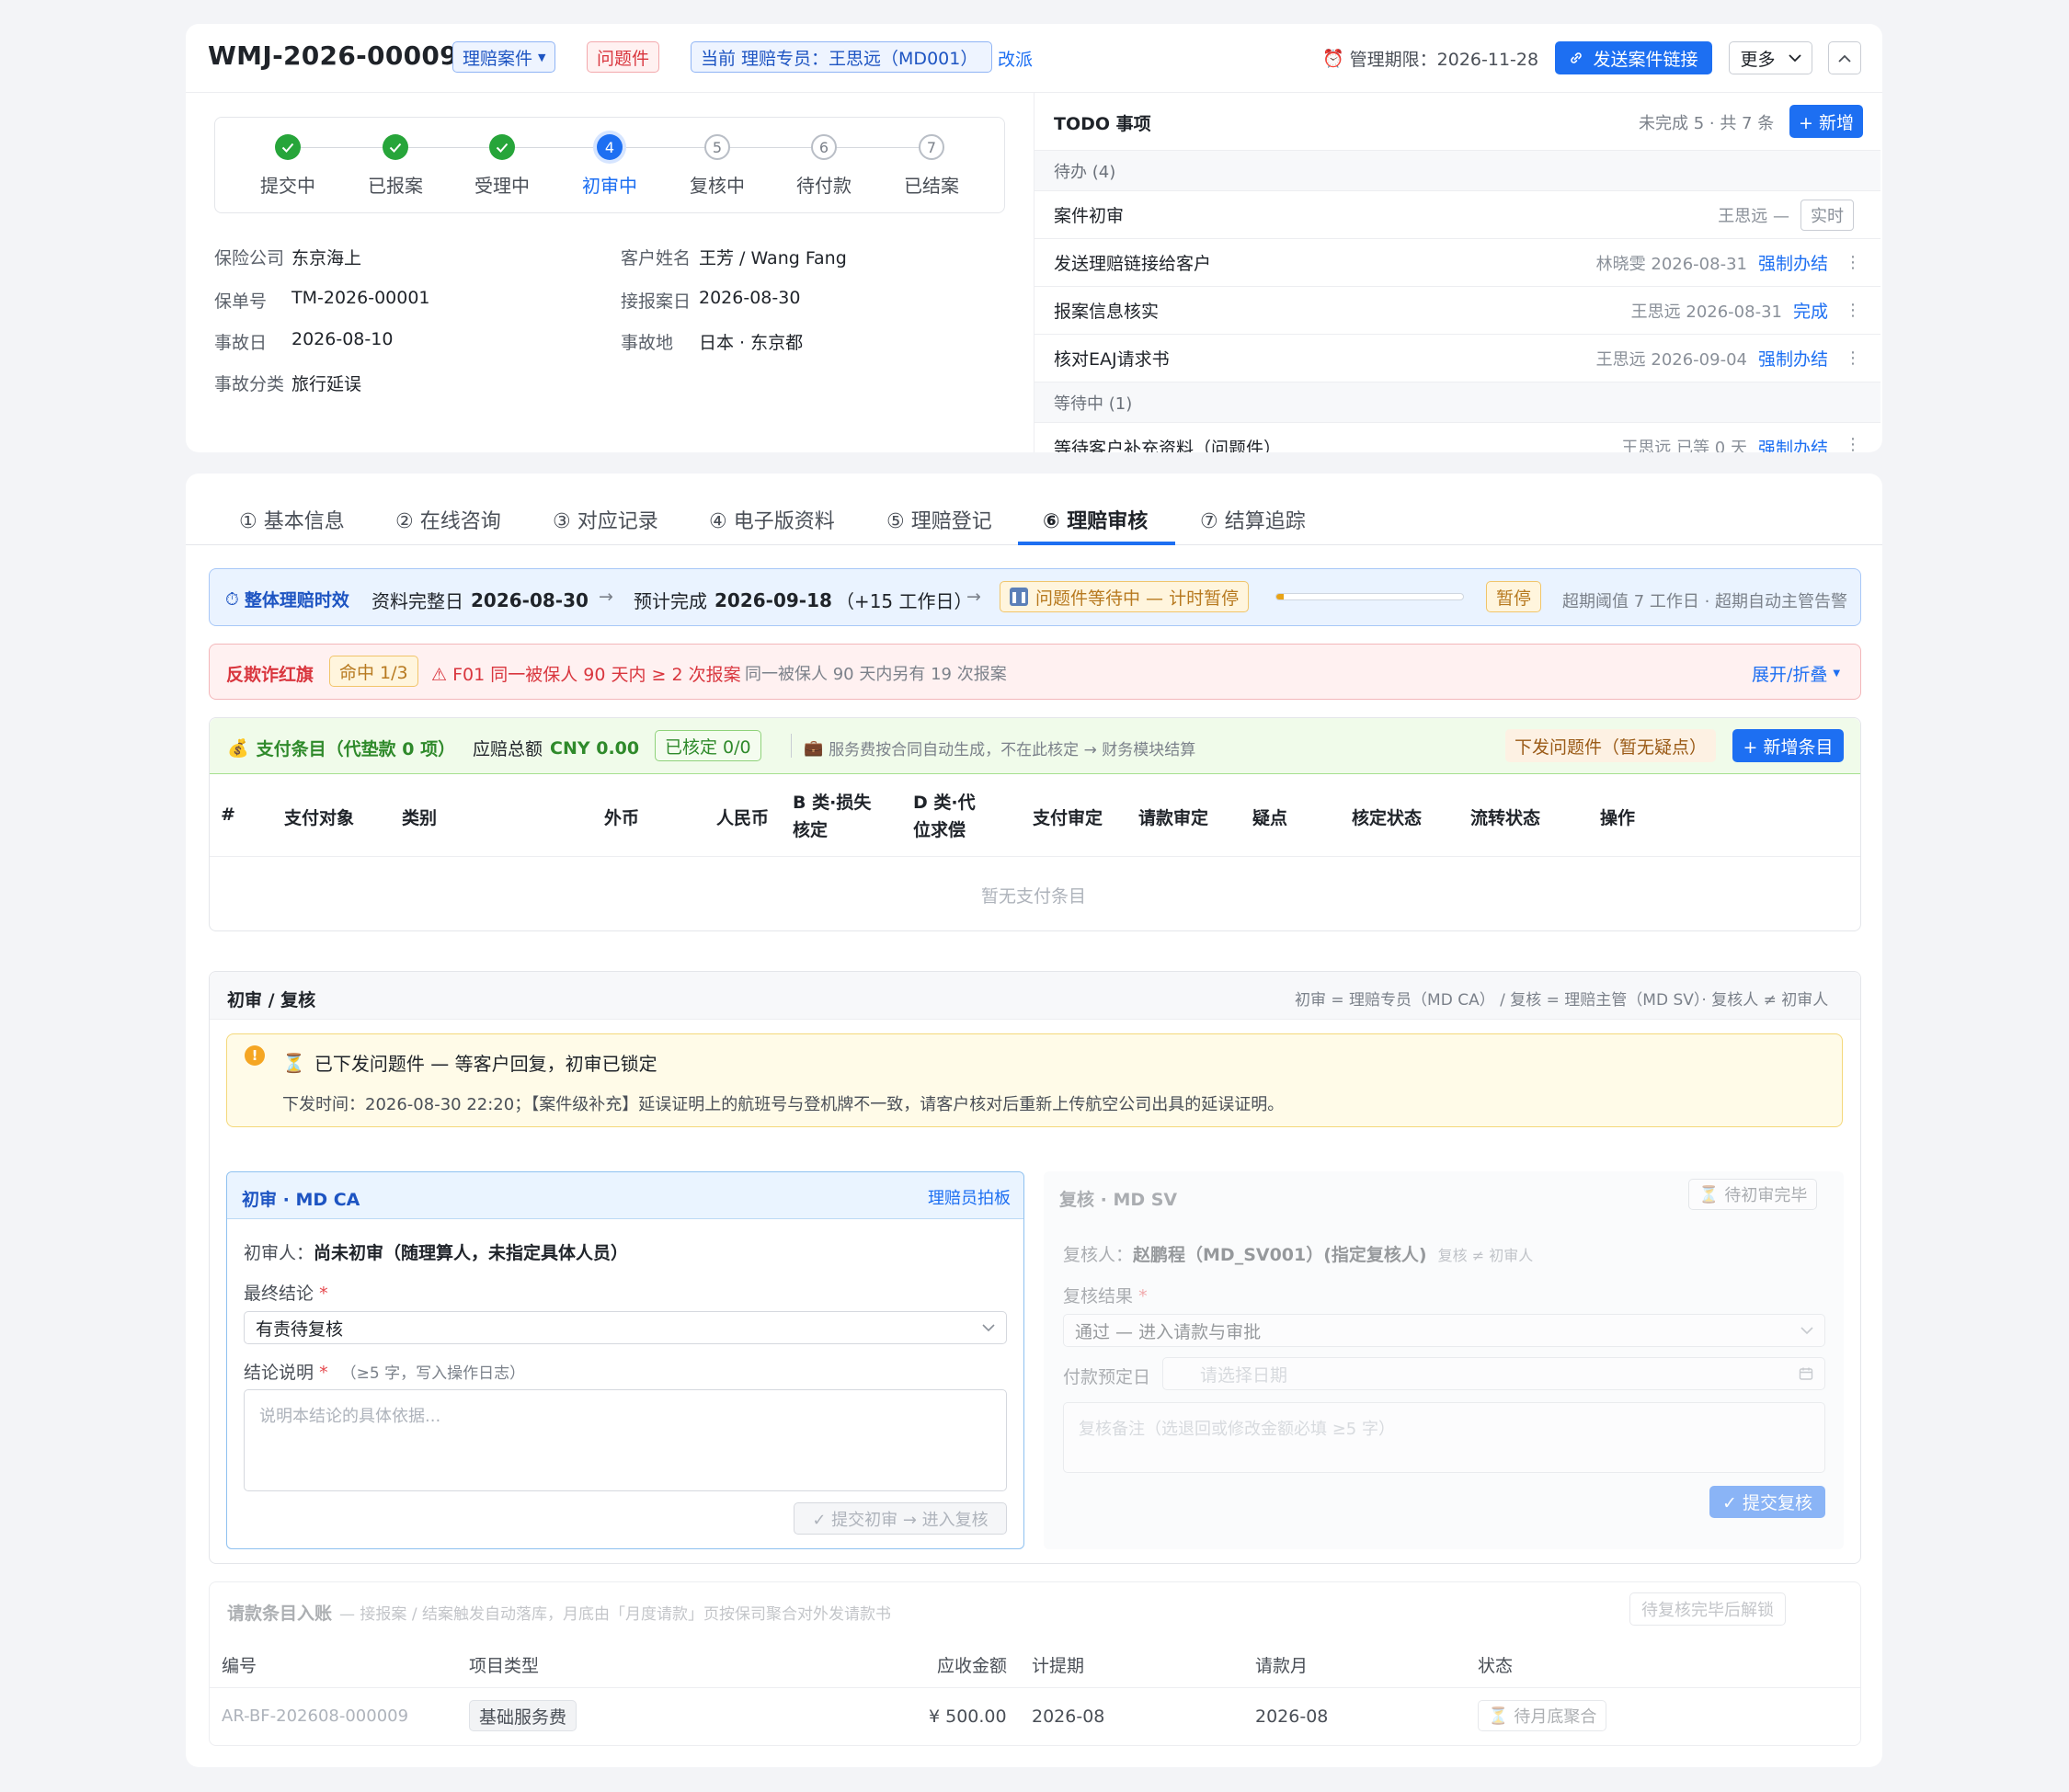  Describe the element at coordinates (1457, 358) in the screenshot. I see `todo-item: 核对EAJ请求书 王思远 2026-09-04 强制办结 ⋮` at that location.